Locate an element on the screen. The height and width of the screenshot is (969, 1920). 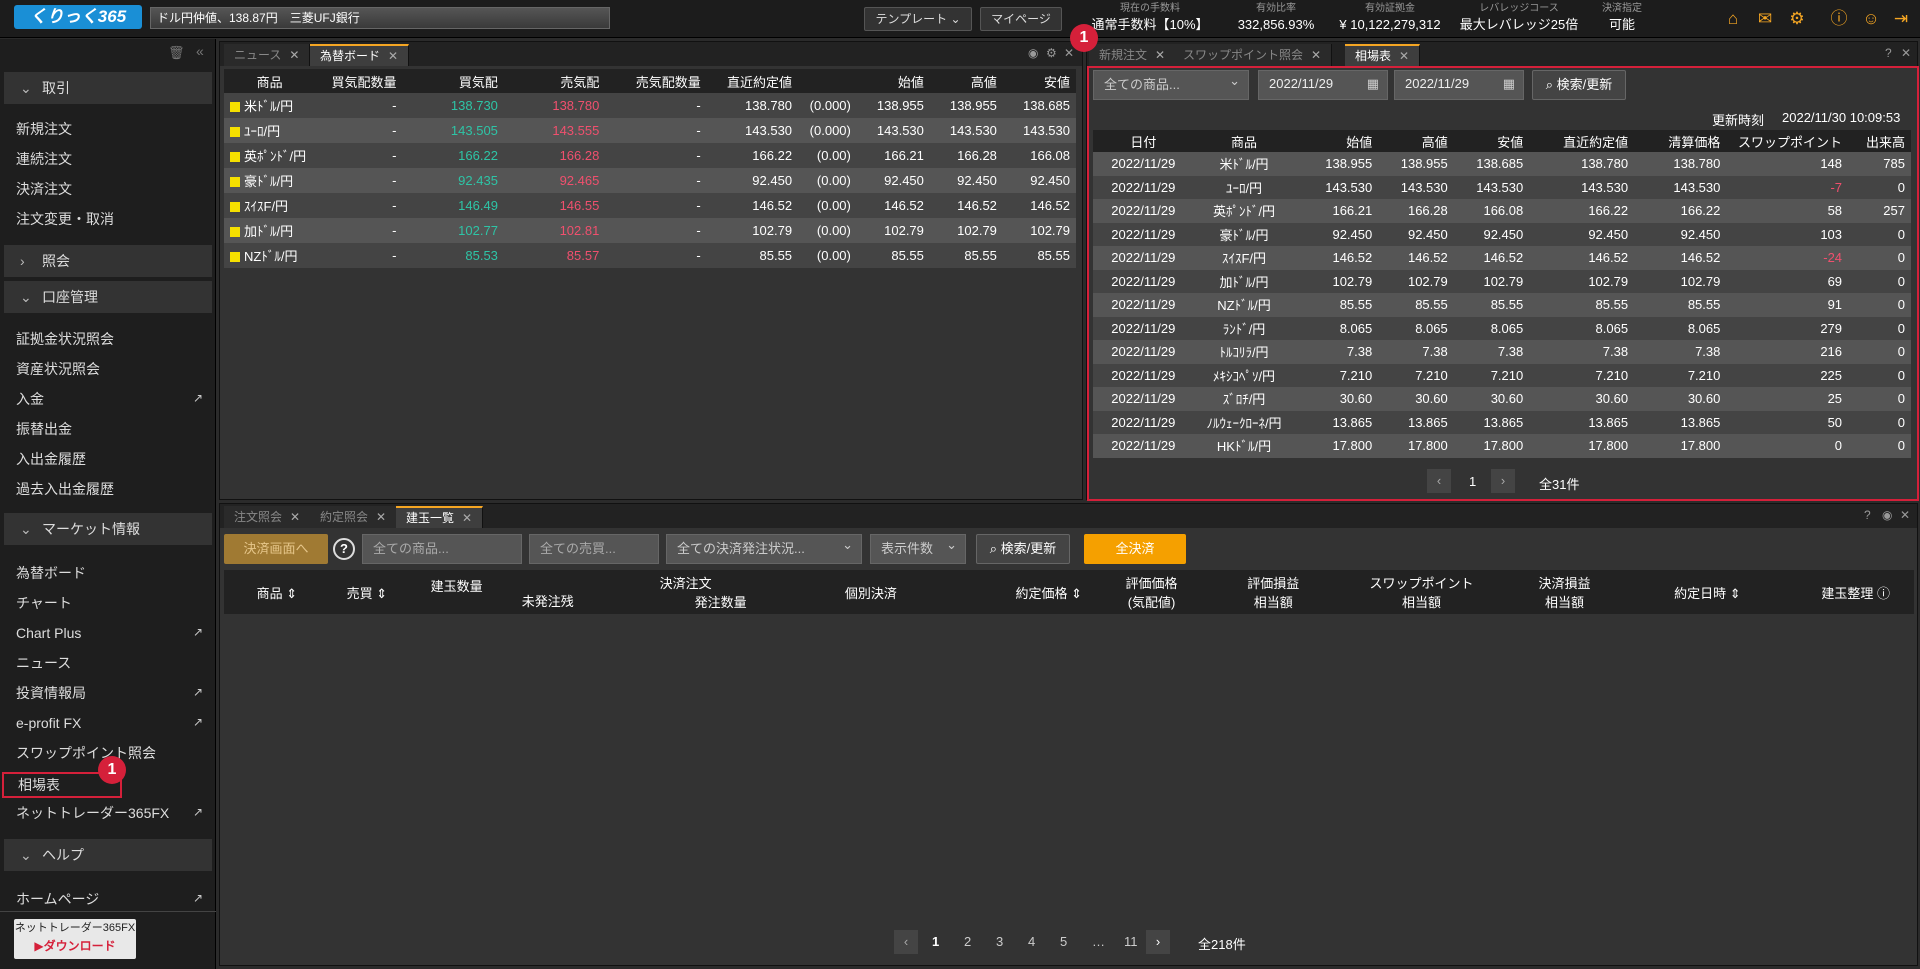
sidebar-item-history: 入出金履歴 is located at coordinates (51, 459).